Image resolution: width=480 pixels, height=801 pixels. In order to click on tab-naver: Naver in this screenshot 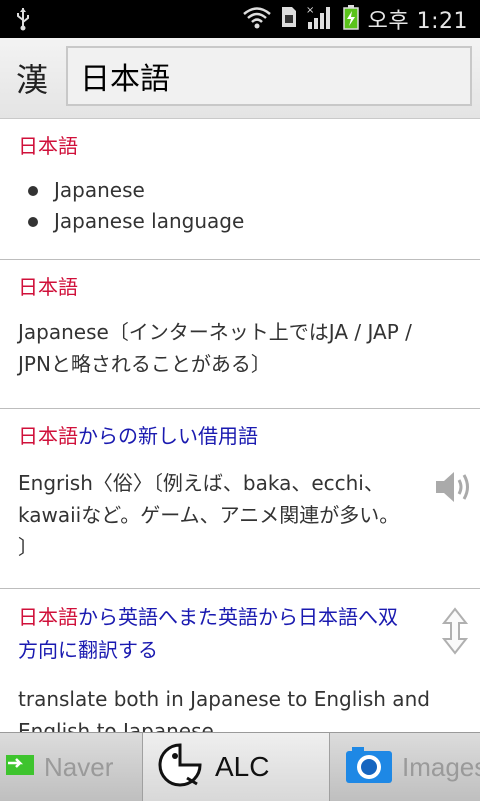, I will do `click(70, 767)`.